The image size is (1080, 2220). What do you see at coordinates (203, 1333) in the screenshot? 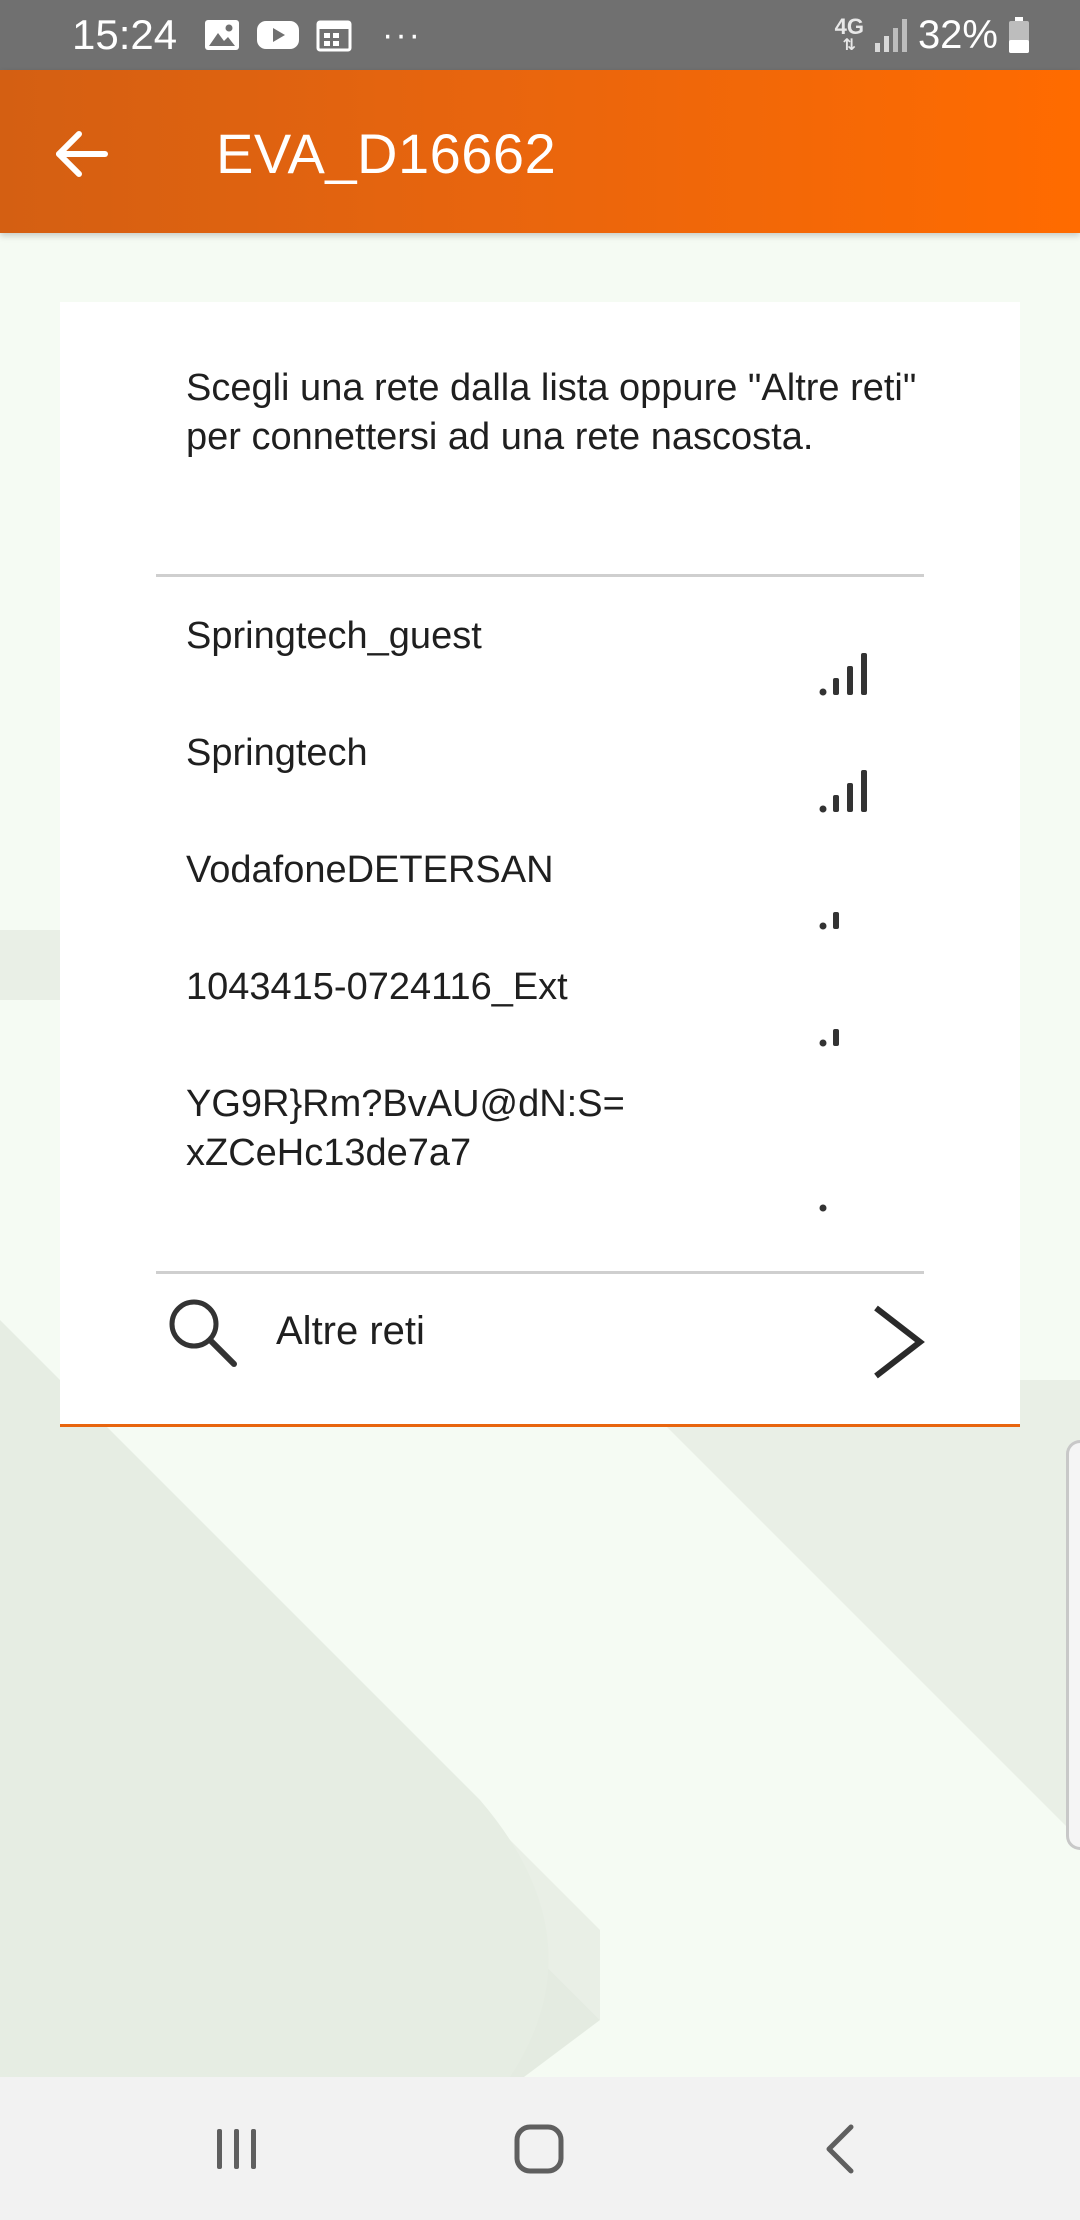
I see `search-icon` at bounding box center [203, 1333].